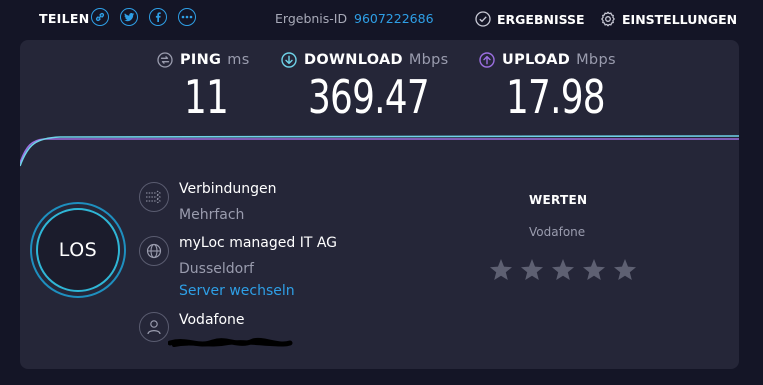 The height and width of the screenshot is (385, 763). I want to click on more-icon, so click(187, 17).